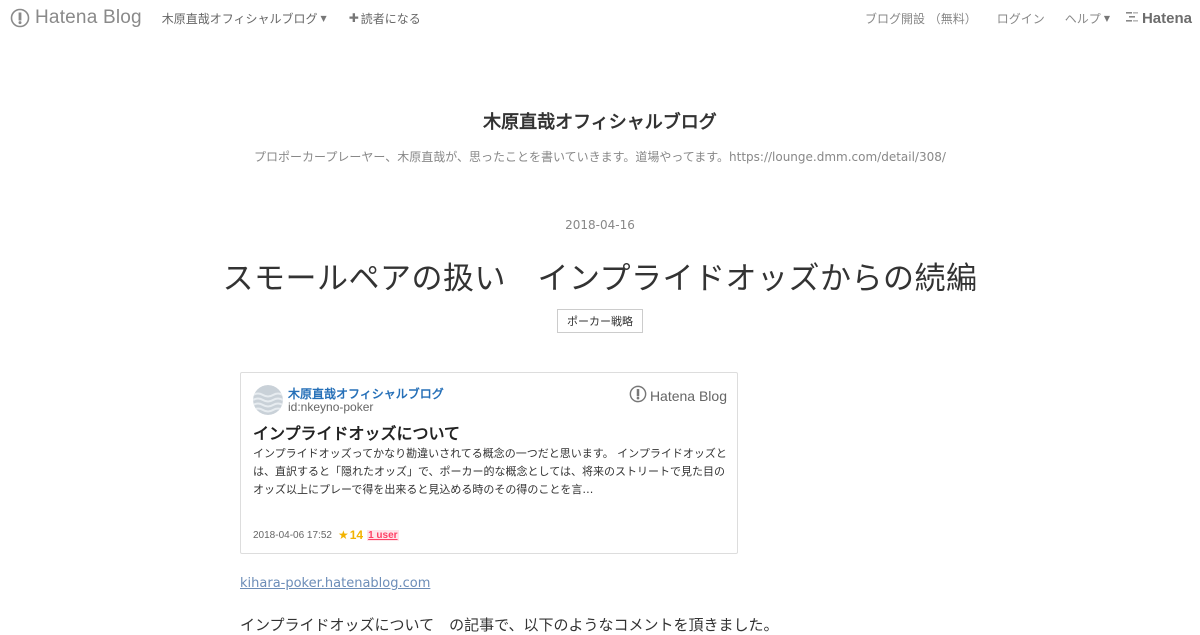 The height and width of the screenshot is (635, 1200). I want to click on login-link: ログイン, so click(1021, 18).